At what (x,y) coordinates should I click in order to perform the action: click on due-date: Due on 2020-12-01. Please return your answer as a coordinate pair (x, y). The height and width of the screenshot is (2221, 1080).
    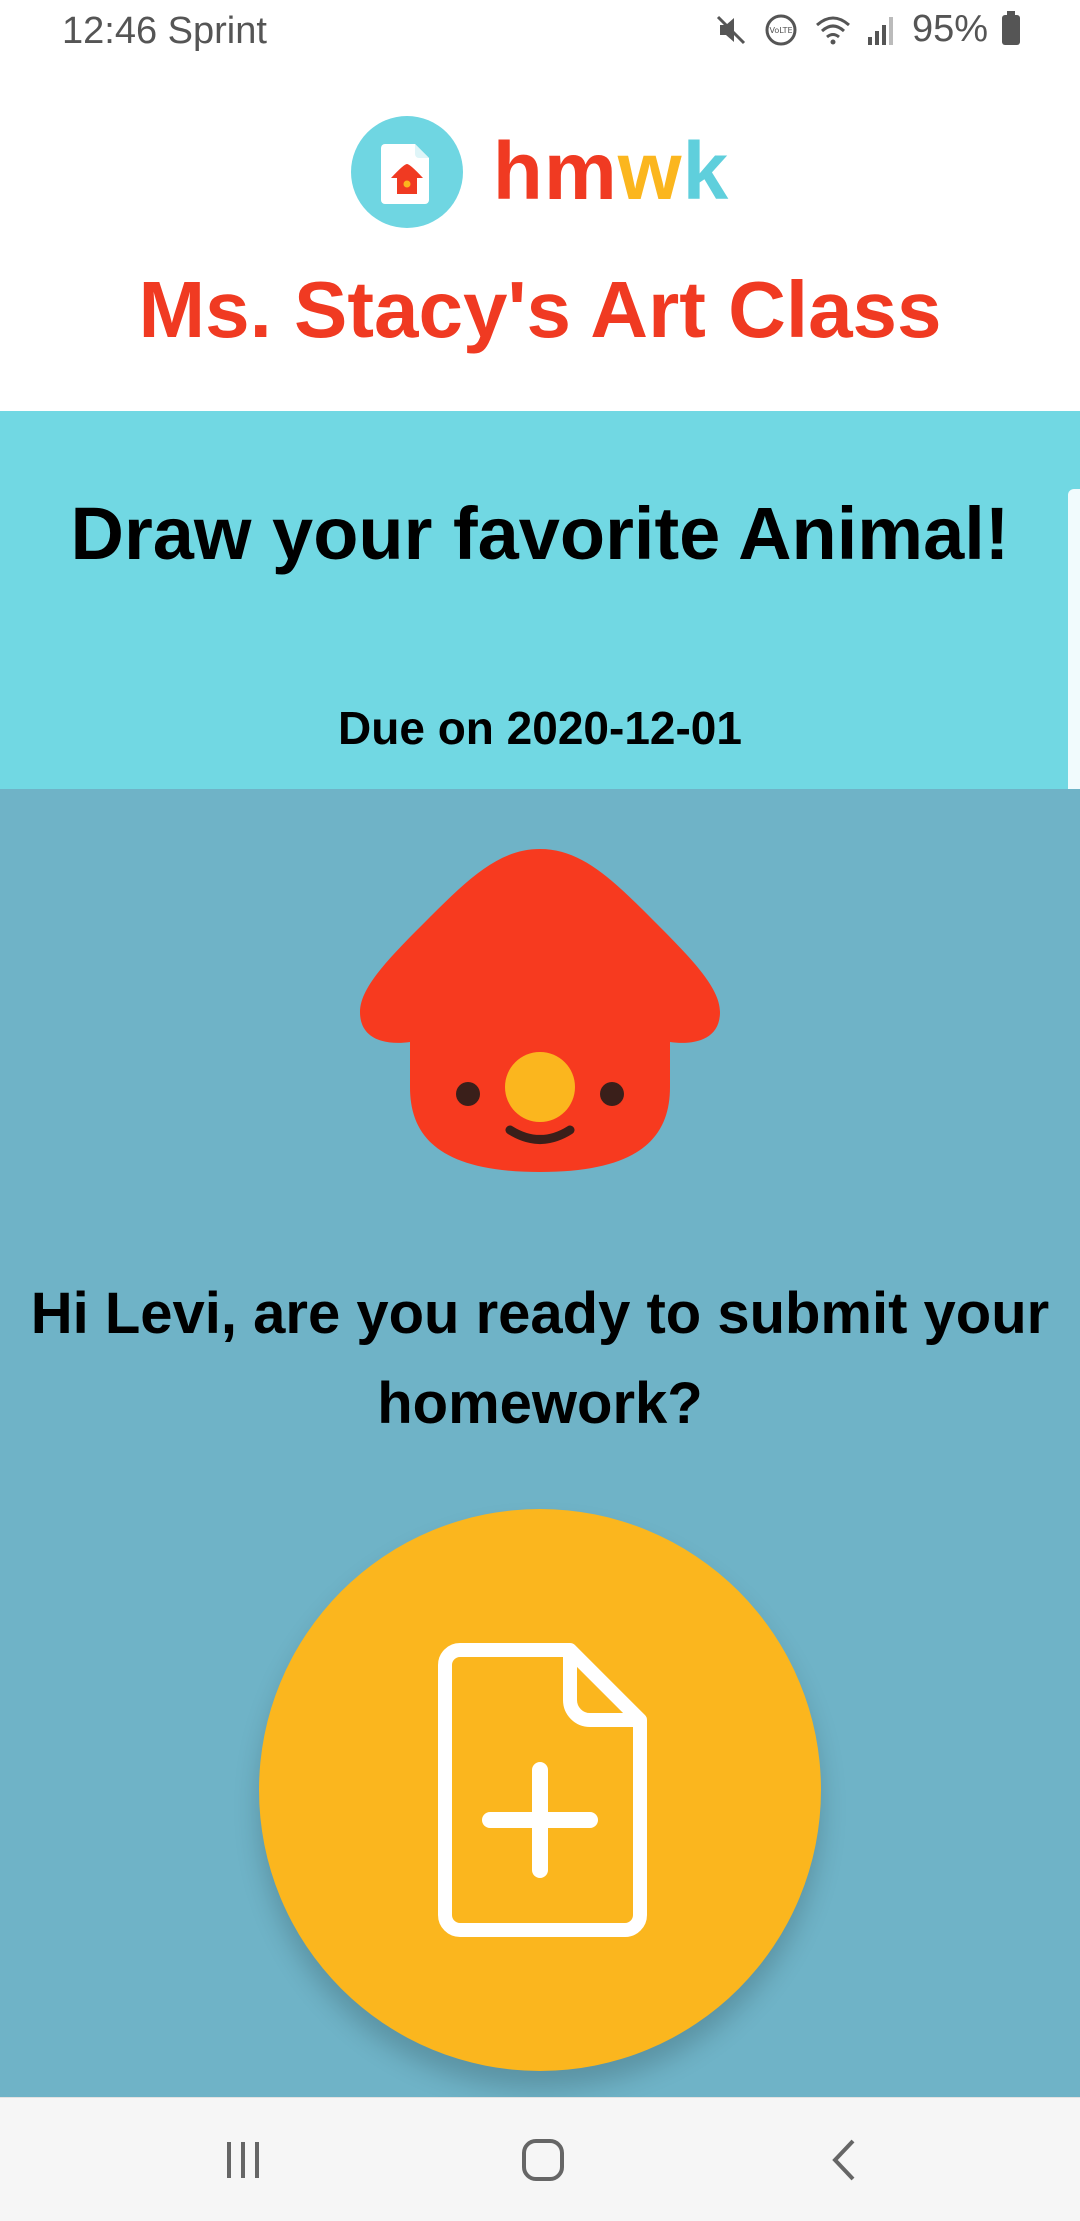
    Looking at the image, I should click on (540, 728).